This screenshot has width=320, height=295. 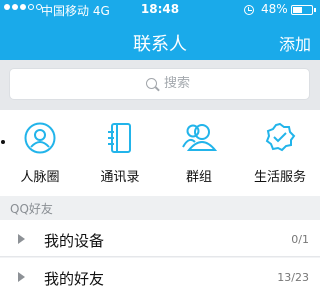 I want to click on friend-group-row: 我的好友 13/23, so click(x=160, y=276).